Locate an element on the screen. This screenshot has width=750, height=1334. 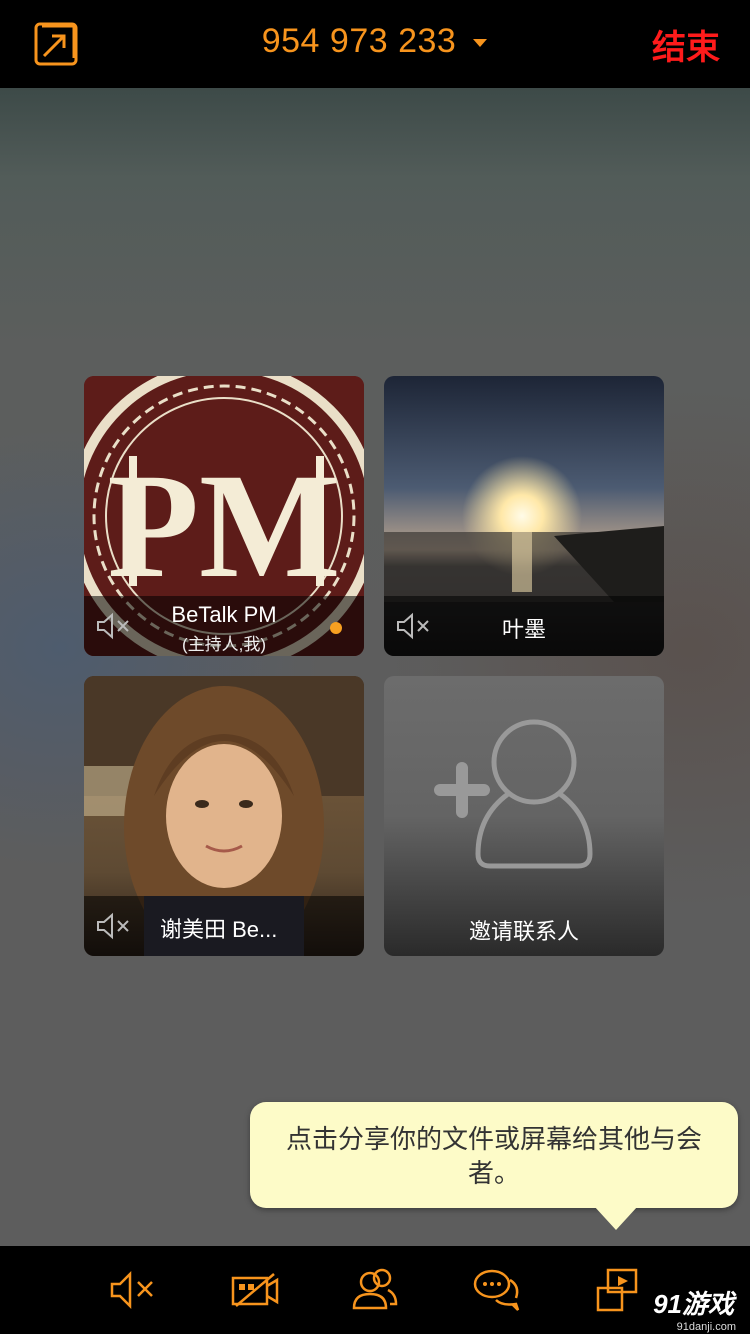
participants-icon is located at coordinates (375, 1290).